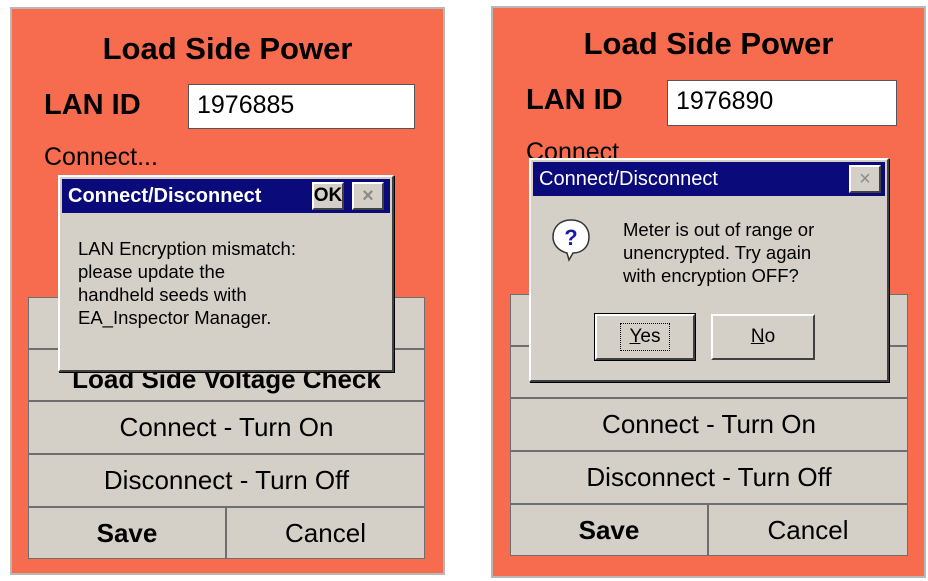 The height and width of the screenshot is (581, 928). I want to click on no-button: No, so click(763, 337).